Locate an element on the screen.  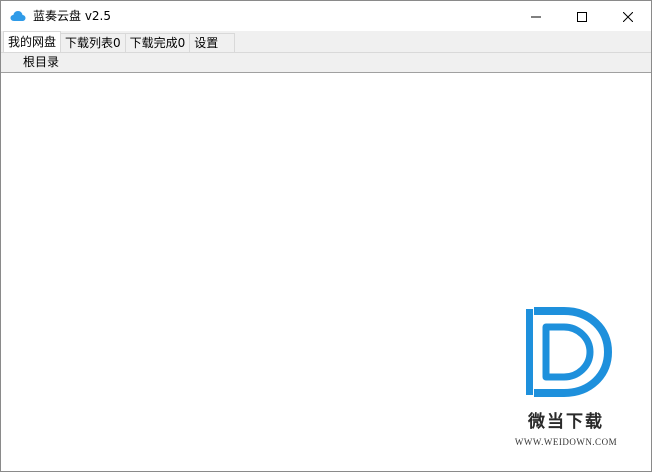
minimize-icon is located at coordinates (536, 16).